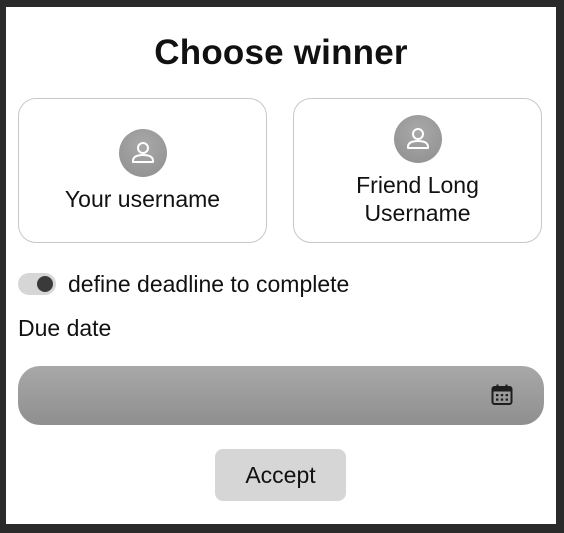  I want to click on toggle-knob, so click(45, 284).